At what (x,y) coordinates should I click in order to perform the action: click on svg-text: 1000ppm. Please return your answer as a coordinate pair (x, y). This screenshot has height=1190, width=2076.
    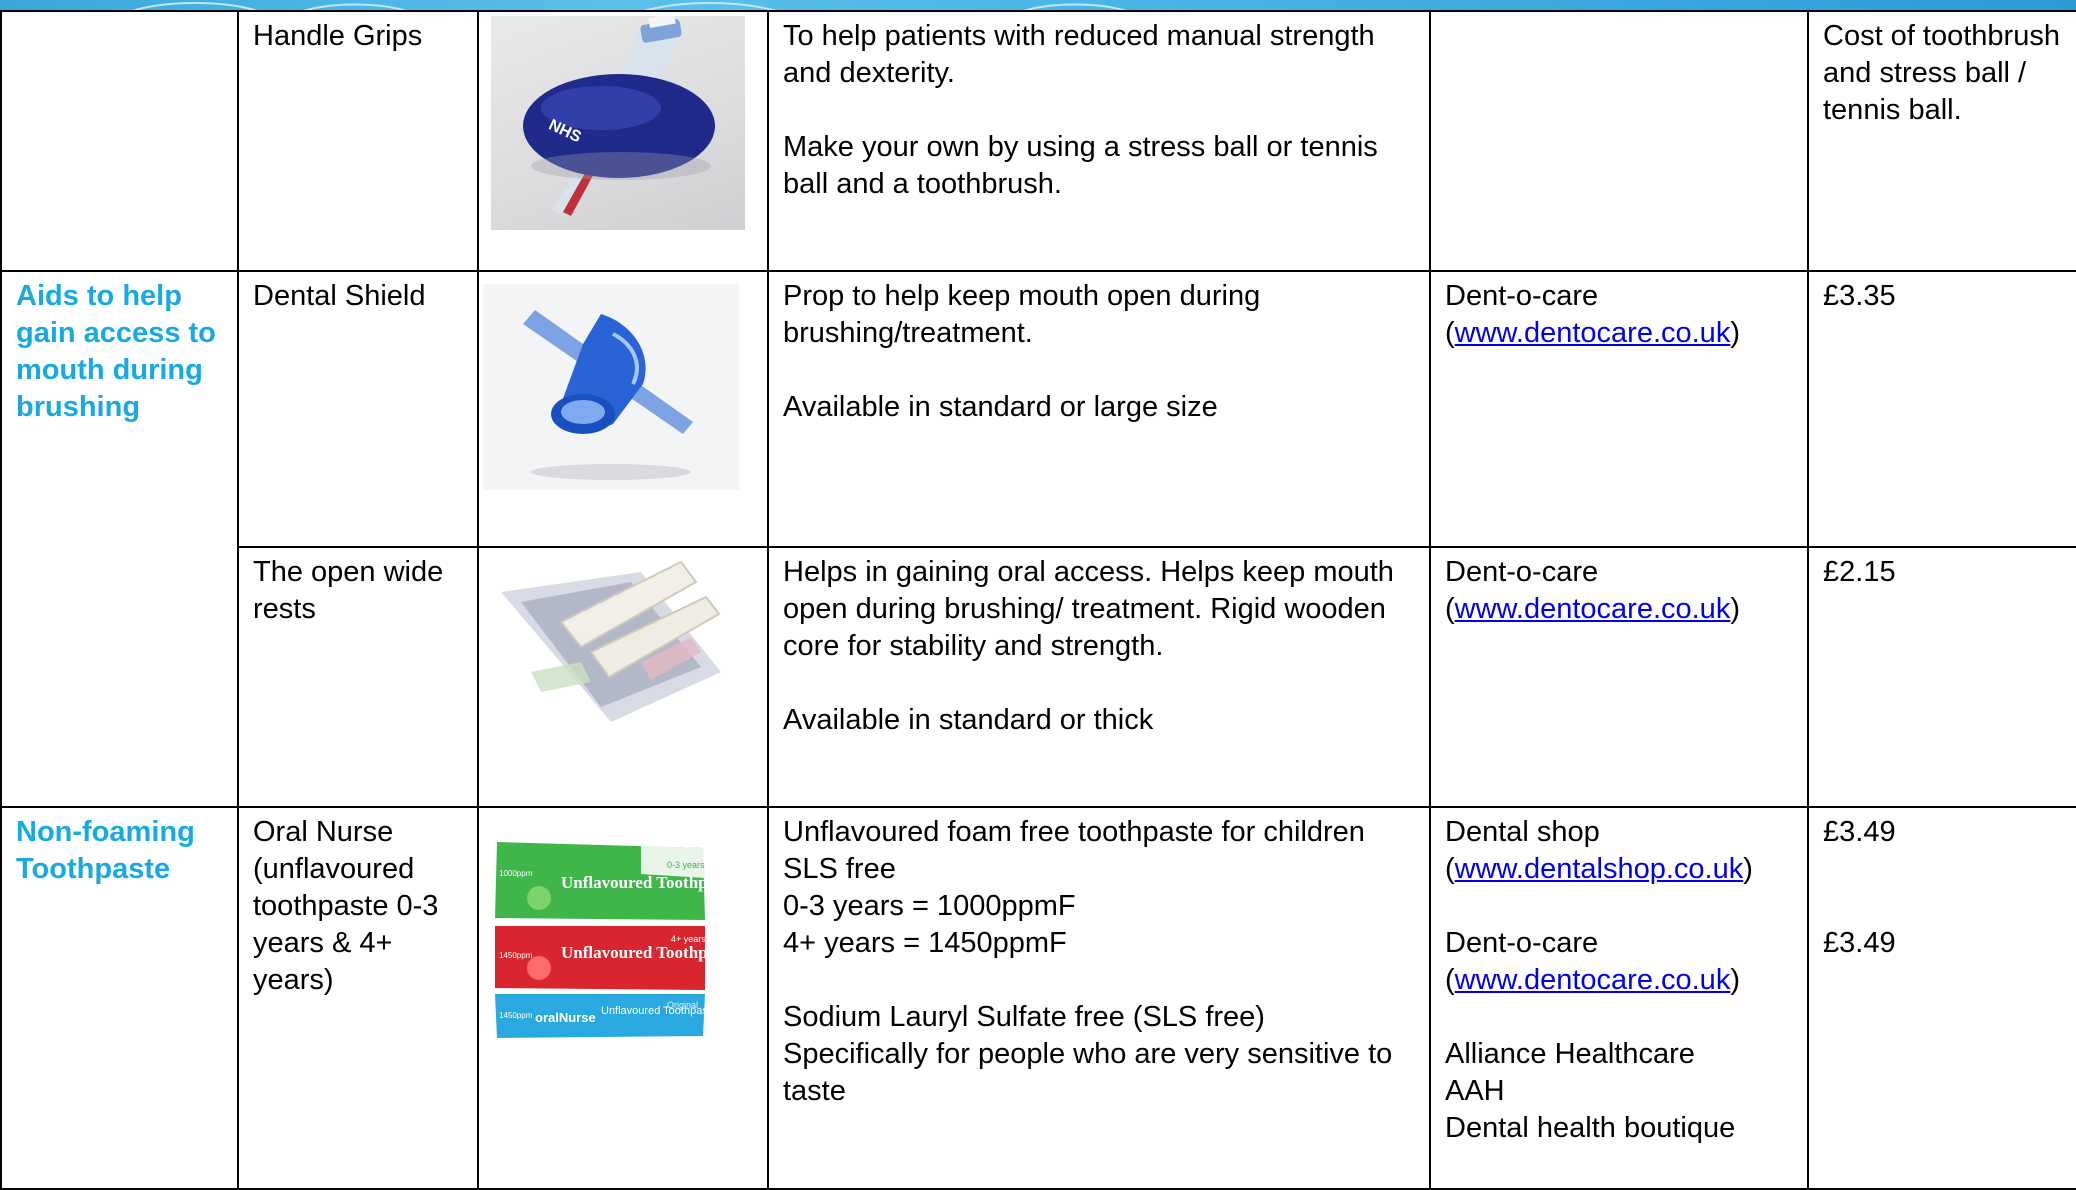
    Looking at the image, I should click on (516, 873).